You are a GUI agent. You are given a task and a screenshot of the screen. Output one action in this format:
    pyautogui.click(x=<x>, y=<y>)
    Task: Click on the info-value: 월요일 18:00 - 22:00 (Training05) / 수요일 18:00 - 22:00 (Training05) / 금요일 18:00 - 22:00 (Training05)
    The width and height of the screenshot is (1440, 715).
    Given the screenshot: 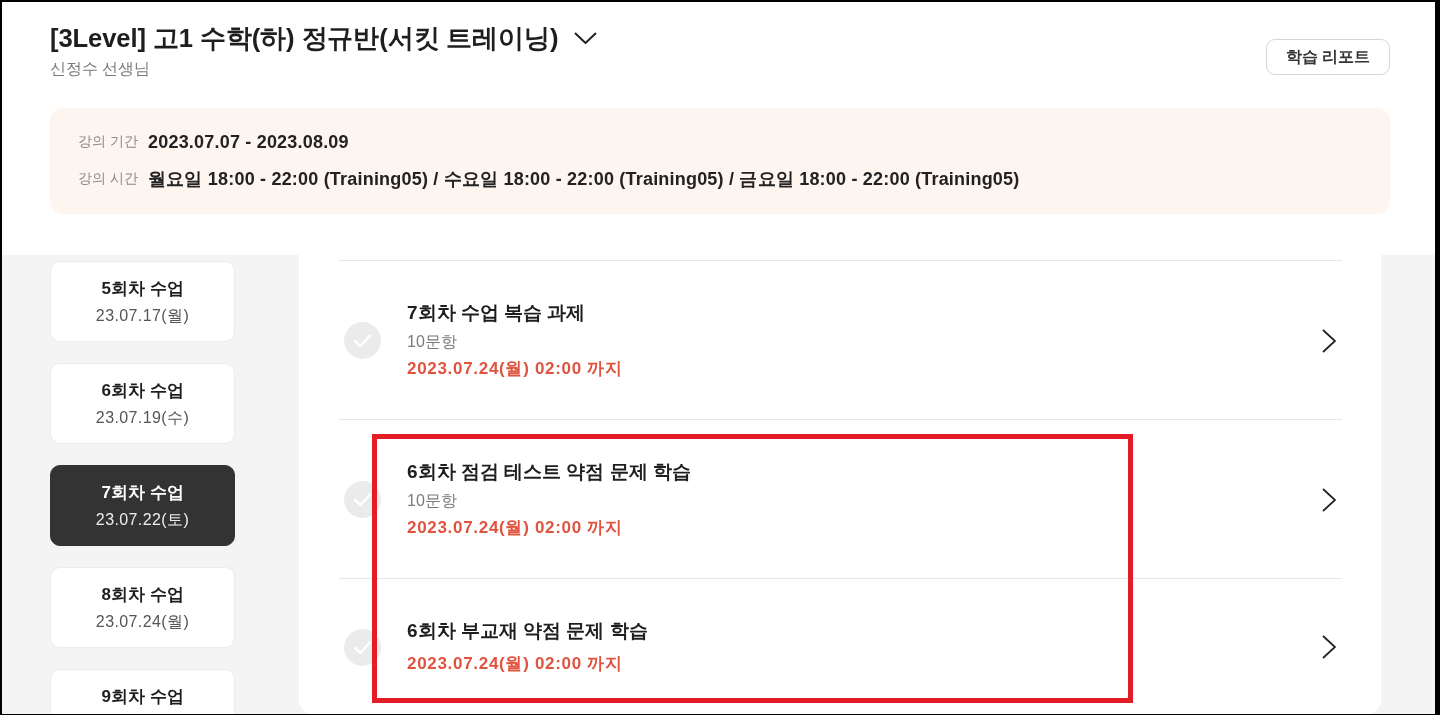 What is the action you would take?
    pyautogui.click(x=584, y=179)
    